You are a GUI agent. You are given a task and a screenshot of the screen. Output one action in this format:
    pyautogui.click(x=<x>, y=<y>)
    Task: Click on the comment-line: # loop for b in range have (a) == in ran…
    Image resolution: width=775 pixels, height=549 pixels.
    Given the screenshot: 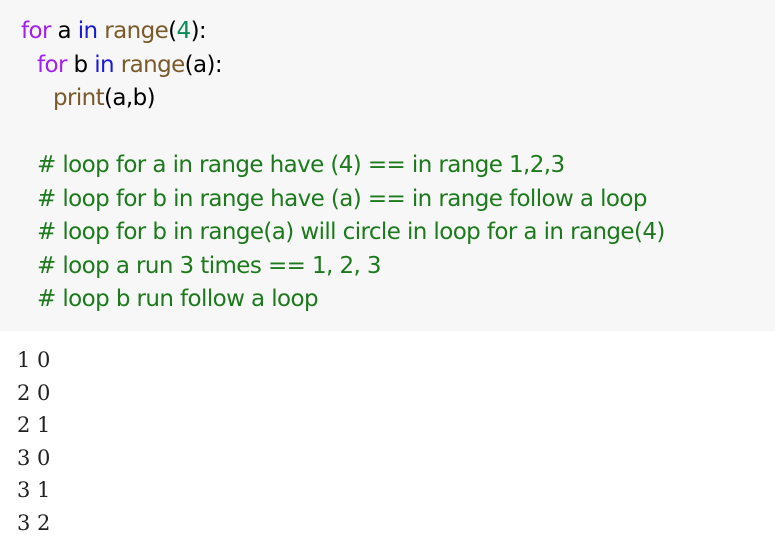 What is the action you would take?
    pyautogui.click(x=342, y=198)
    